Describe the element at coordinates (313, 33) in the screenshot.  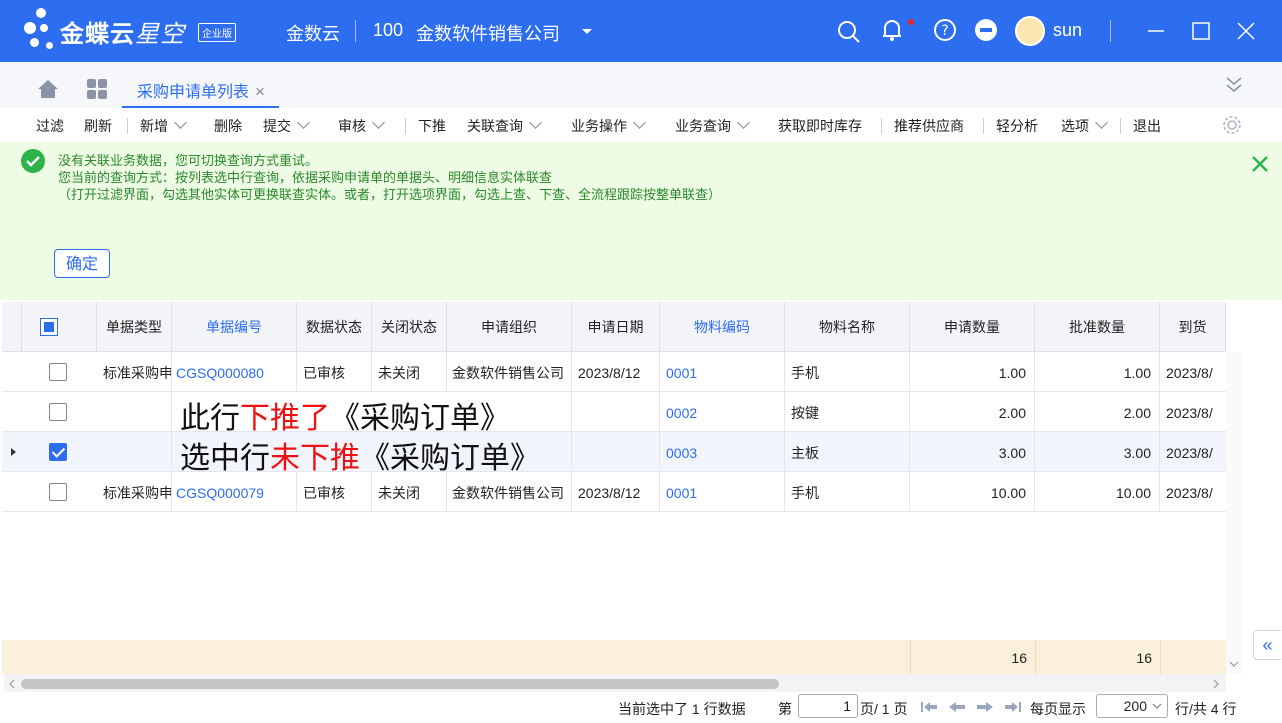
I see `cloud-label: 金数云` at that location.